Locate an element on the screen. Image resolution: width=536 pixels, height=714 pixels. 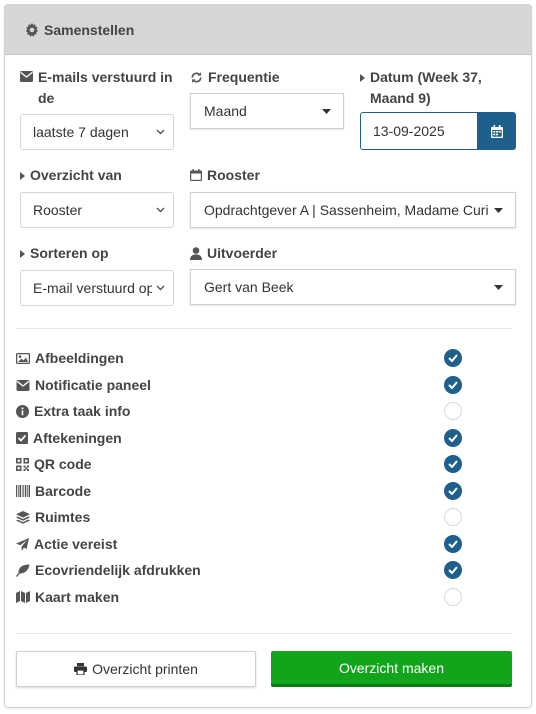
sorteren-op-label: Sorteren op is located at coordinates (64, 253).